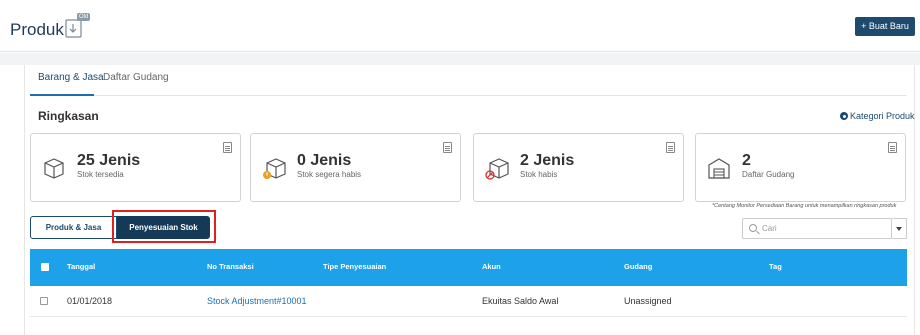 The width and height of the screenshot is (920, 335). I want to click on tab-barang-jasa: Barang & Jasa, so click(71, 77).